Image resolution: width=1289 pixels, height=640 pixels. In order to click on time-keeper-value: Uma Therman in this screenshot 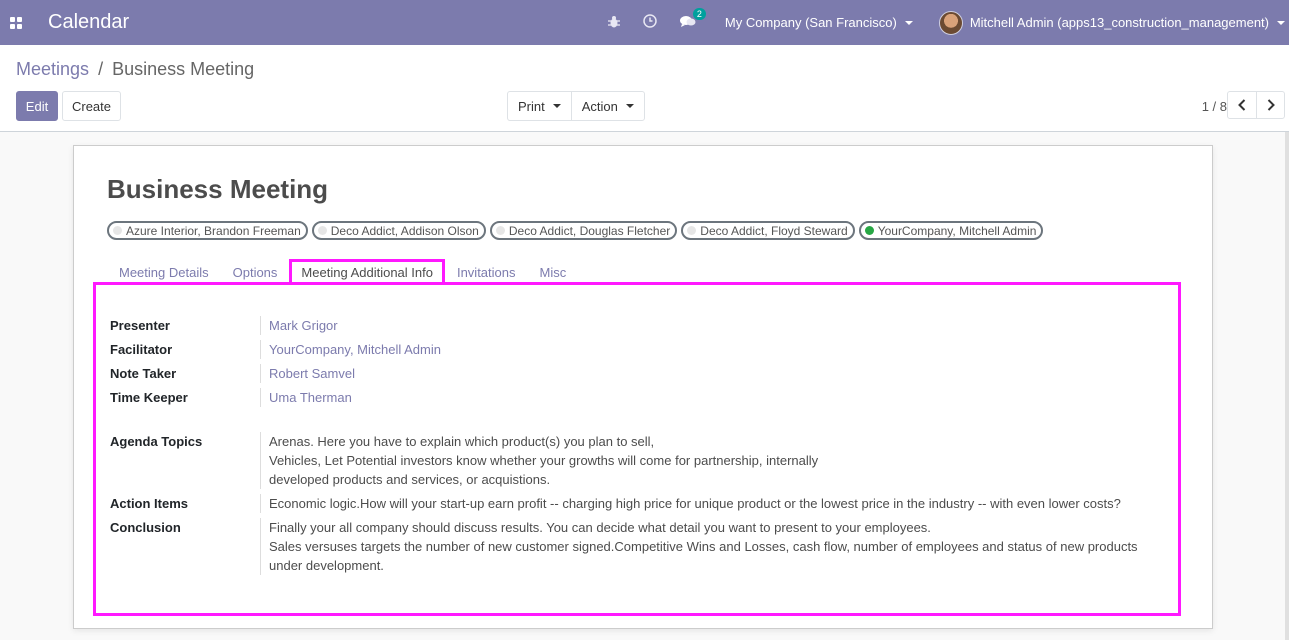, I will do `click(306, 397)`.